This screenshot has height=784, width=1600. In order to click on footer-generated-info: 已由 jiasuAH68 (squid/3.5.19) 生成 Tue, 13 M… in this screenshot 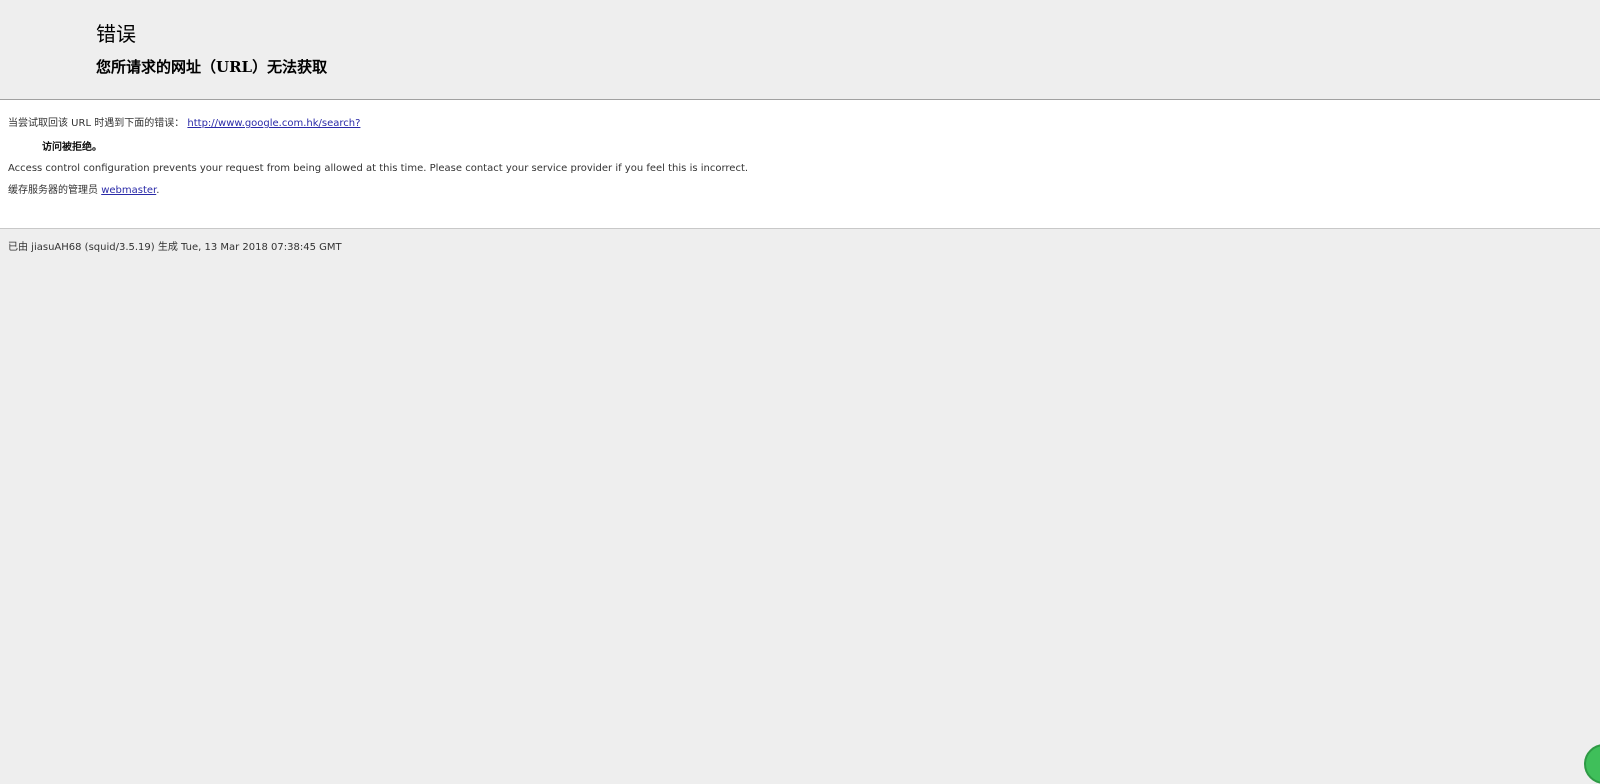, I will do `click(175, 247)`.